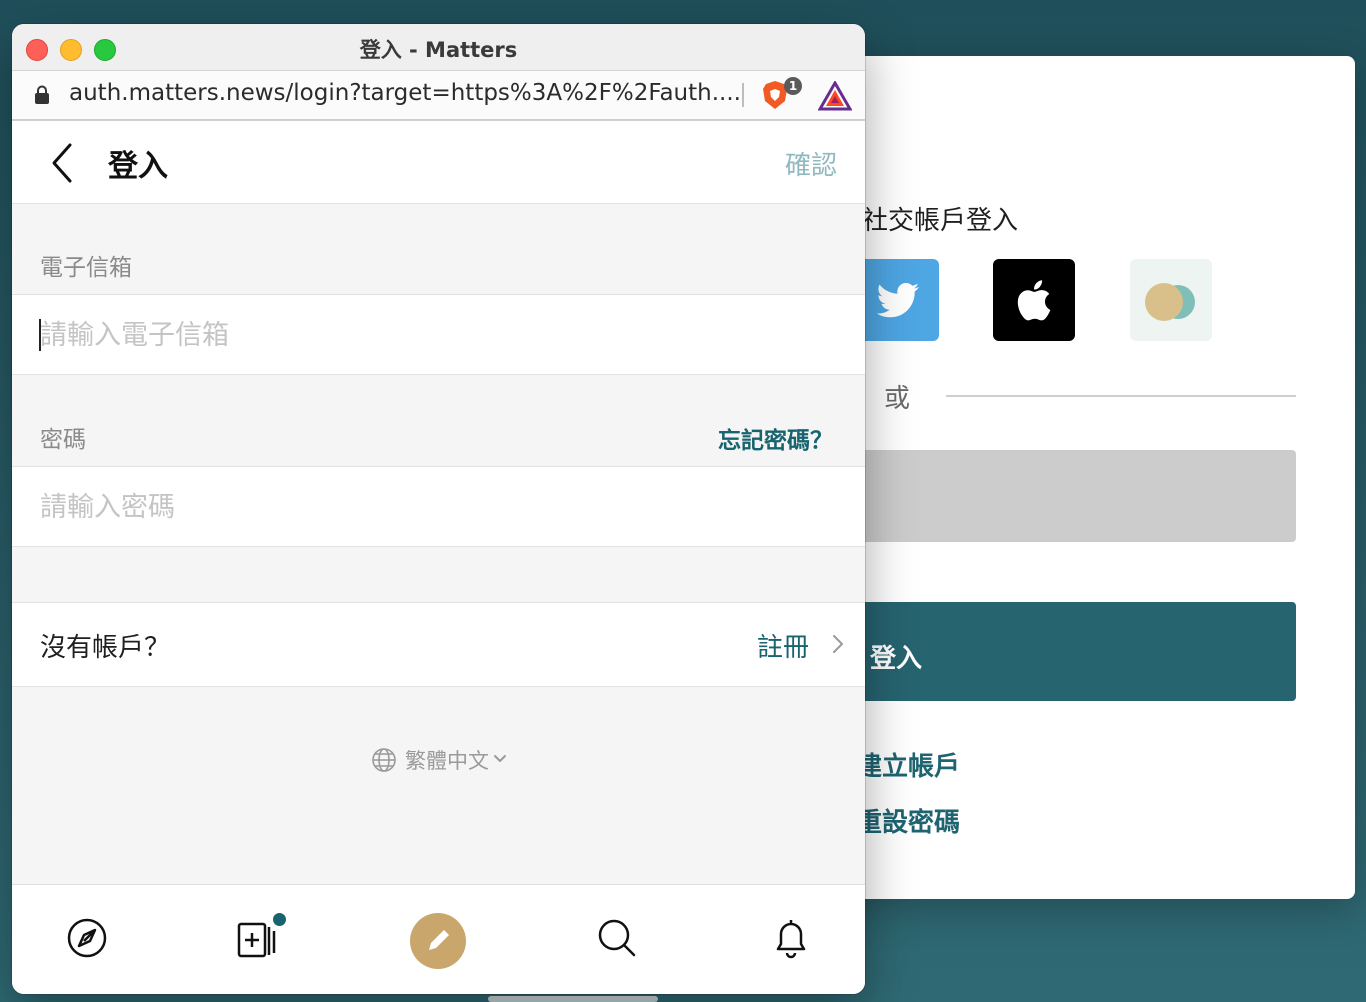 The image size is (1366, 1002). I want to click on disabled-action-button, so click(1076, 496).